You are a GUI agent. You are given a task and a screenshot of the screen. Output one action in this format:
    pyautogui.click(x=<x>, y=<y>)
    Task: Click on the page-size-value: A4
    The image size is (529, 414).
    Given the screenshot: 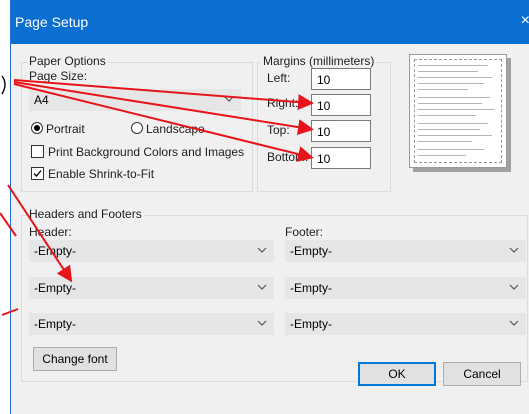 What is the action you would take?
    pyautogui.click(x=41, y=100)
    